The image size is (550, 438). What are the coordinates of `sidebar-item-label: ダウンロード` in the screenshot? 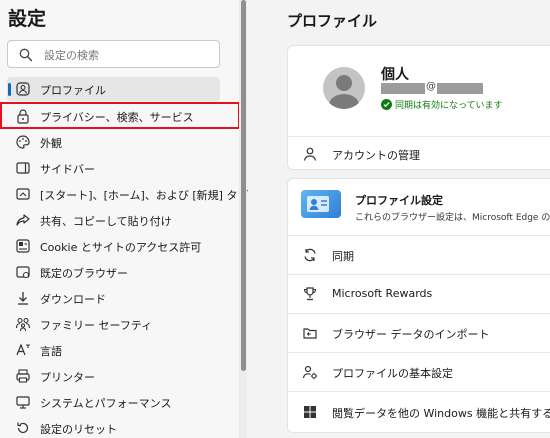 It's located at (73, 299).